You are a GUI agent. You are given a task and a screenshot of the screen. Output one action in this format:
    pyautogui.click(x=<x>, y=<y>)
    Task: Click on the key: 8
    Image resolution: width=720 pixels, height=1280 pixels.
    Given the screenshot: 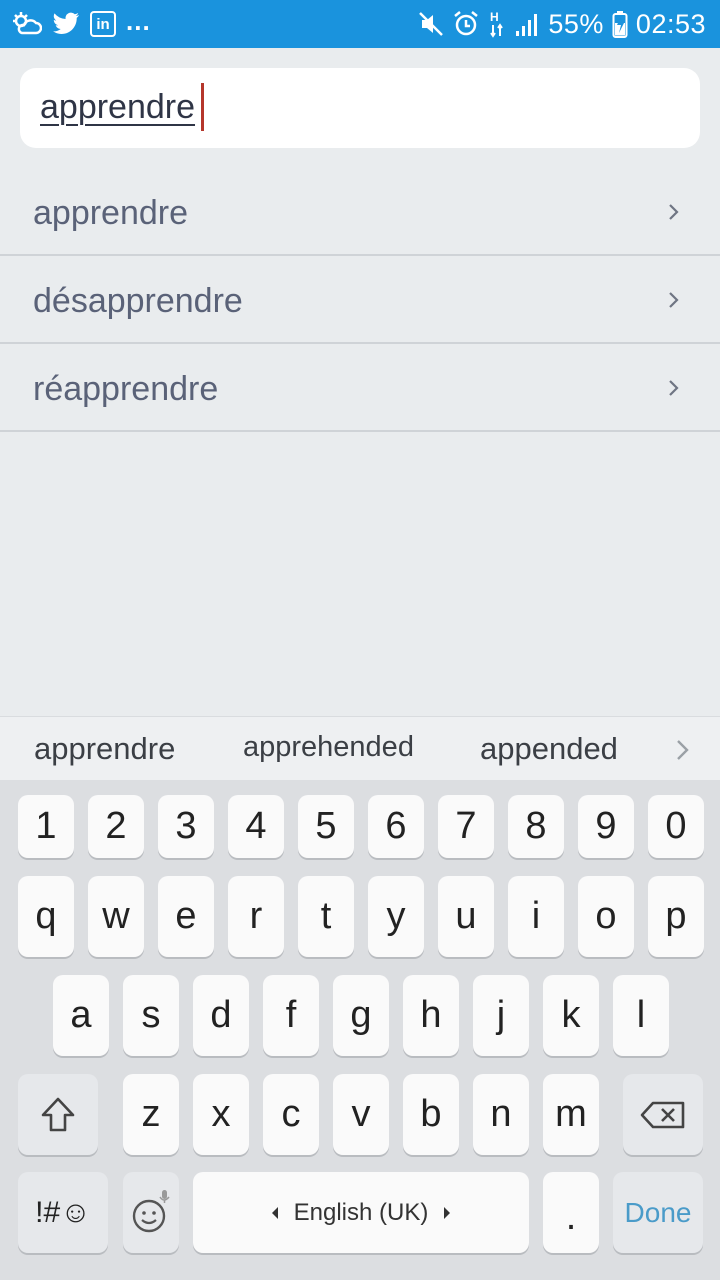 What is the action you would take?
    pyautogui.click(x=536, y=826)
    